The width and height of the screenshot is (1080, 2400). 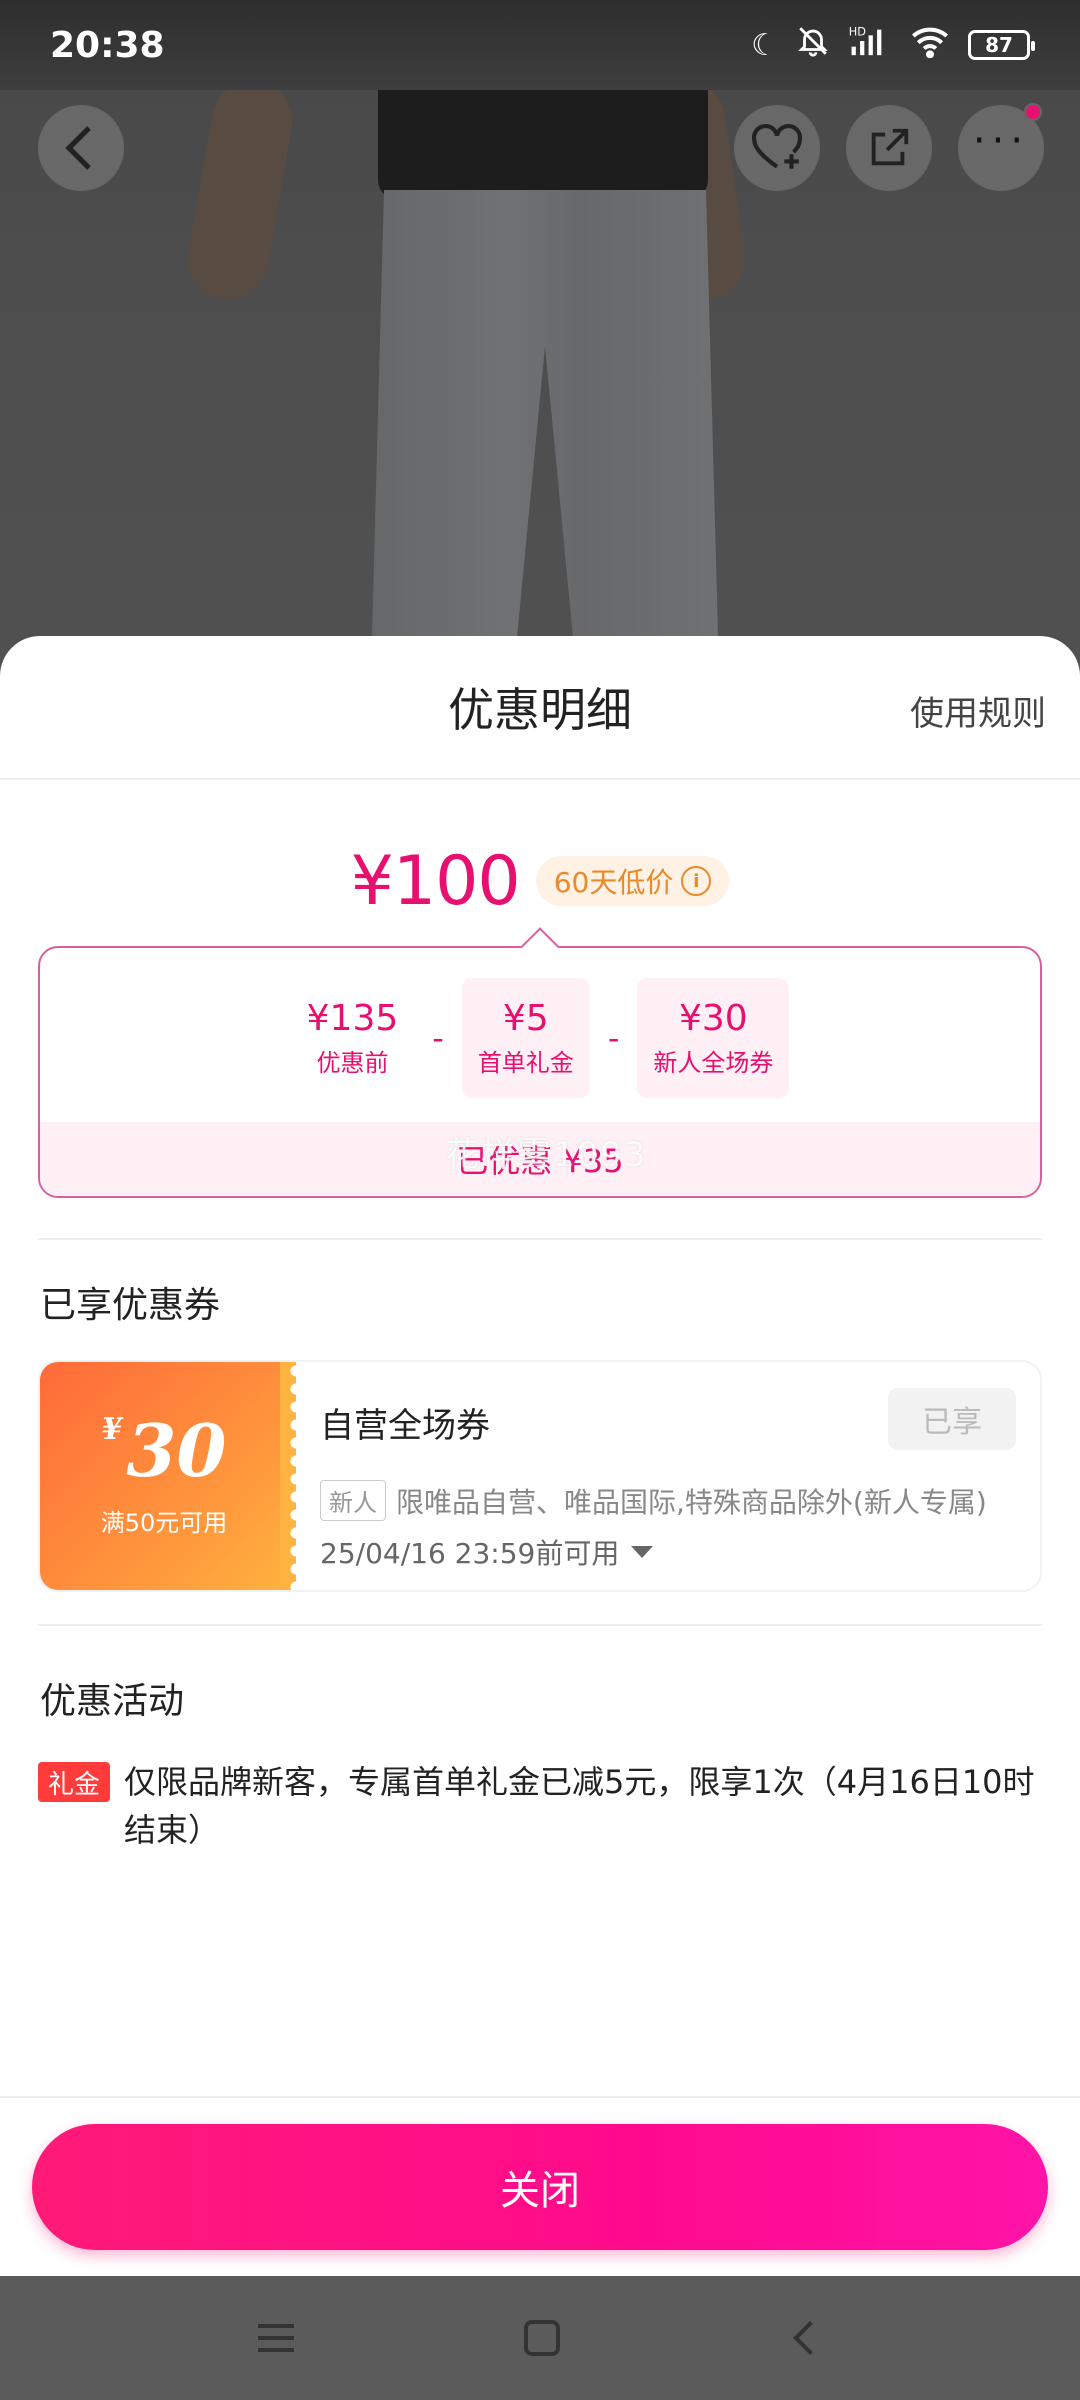 I want to click on menu-icon, so click(x=276, y=2338).